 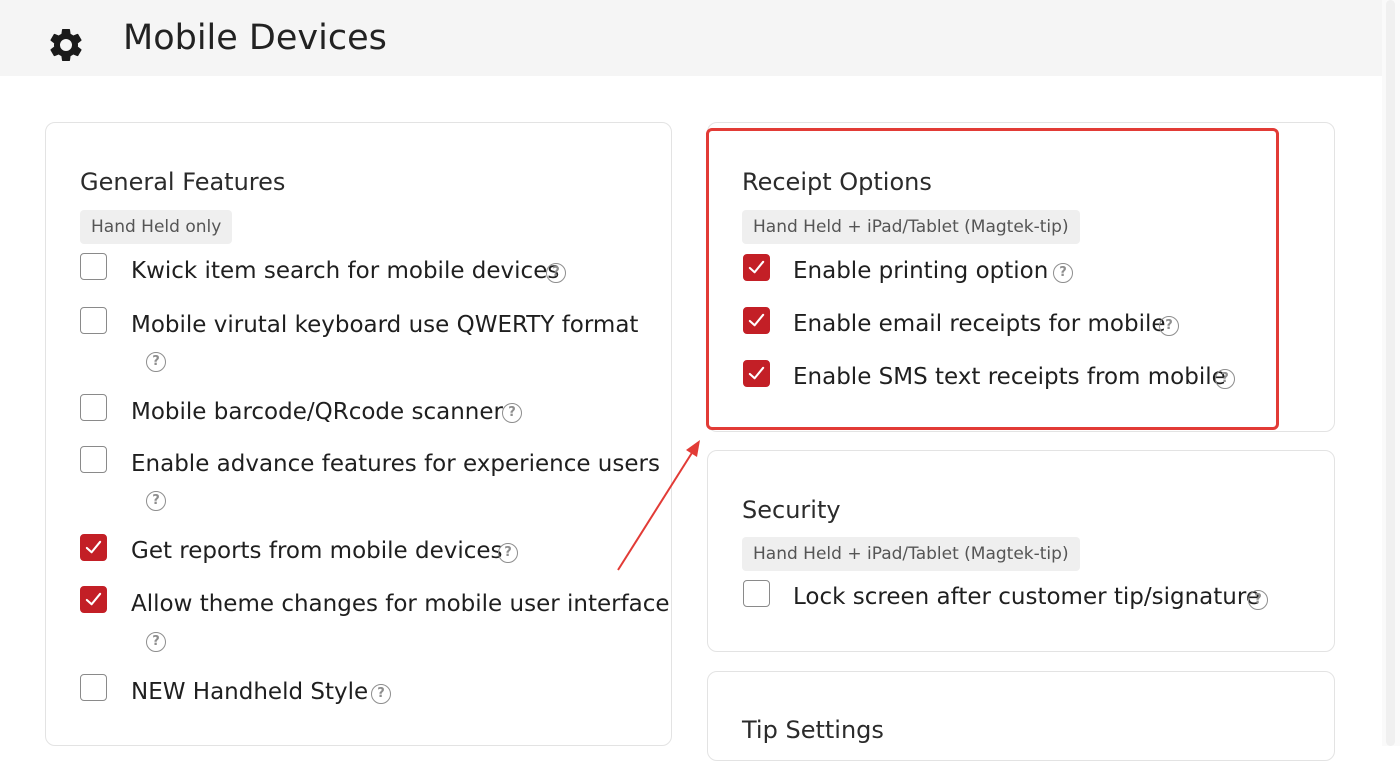 I want to click on general-features-badge: Hand Held only, so click(x=156, y=227).